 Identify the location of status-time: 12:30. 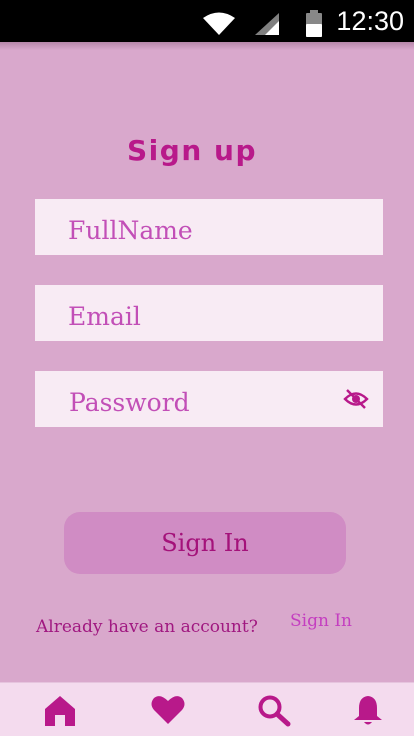
(370, 21).